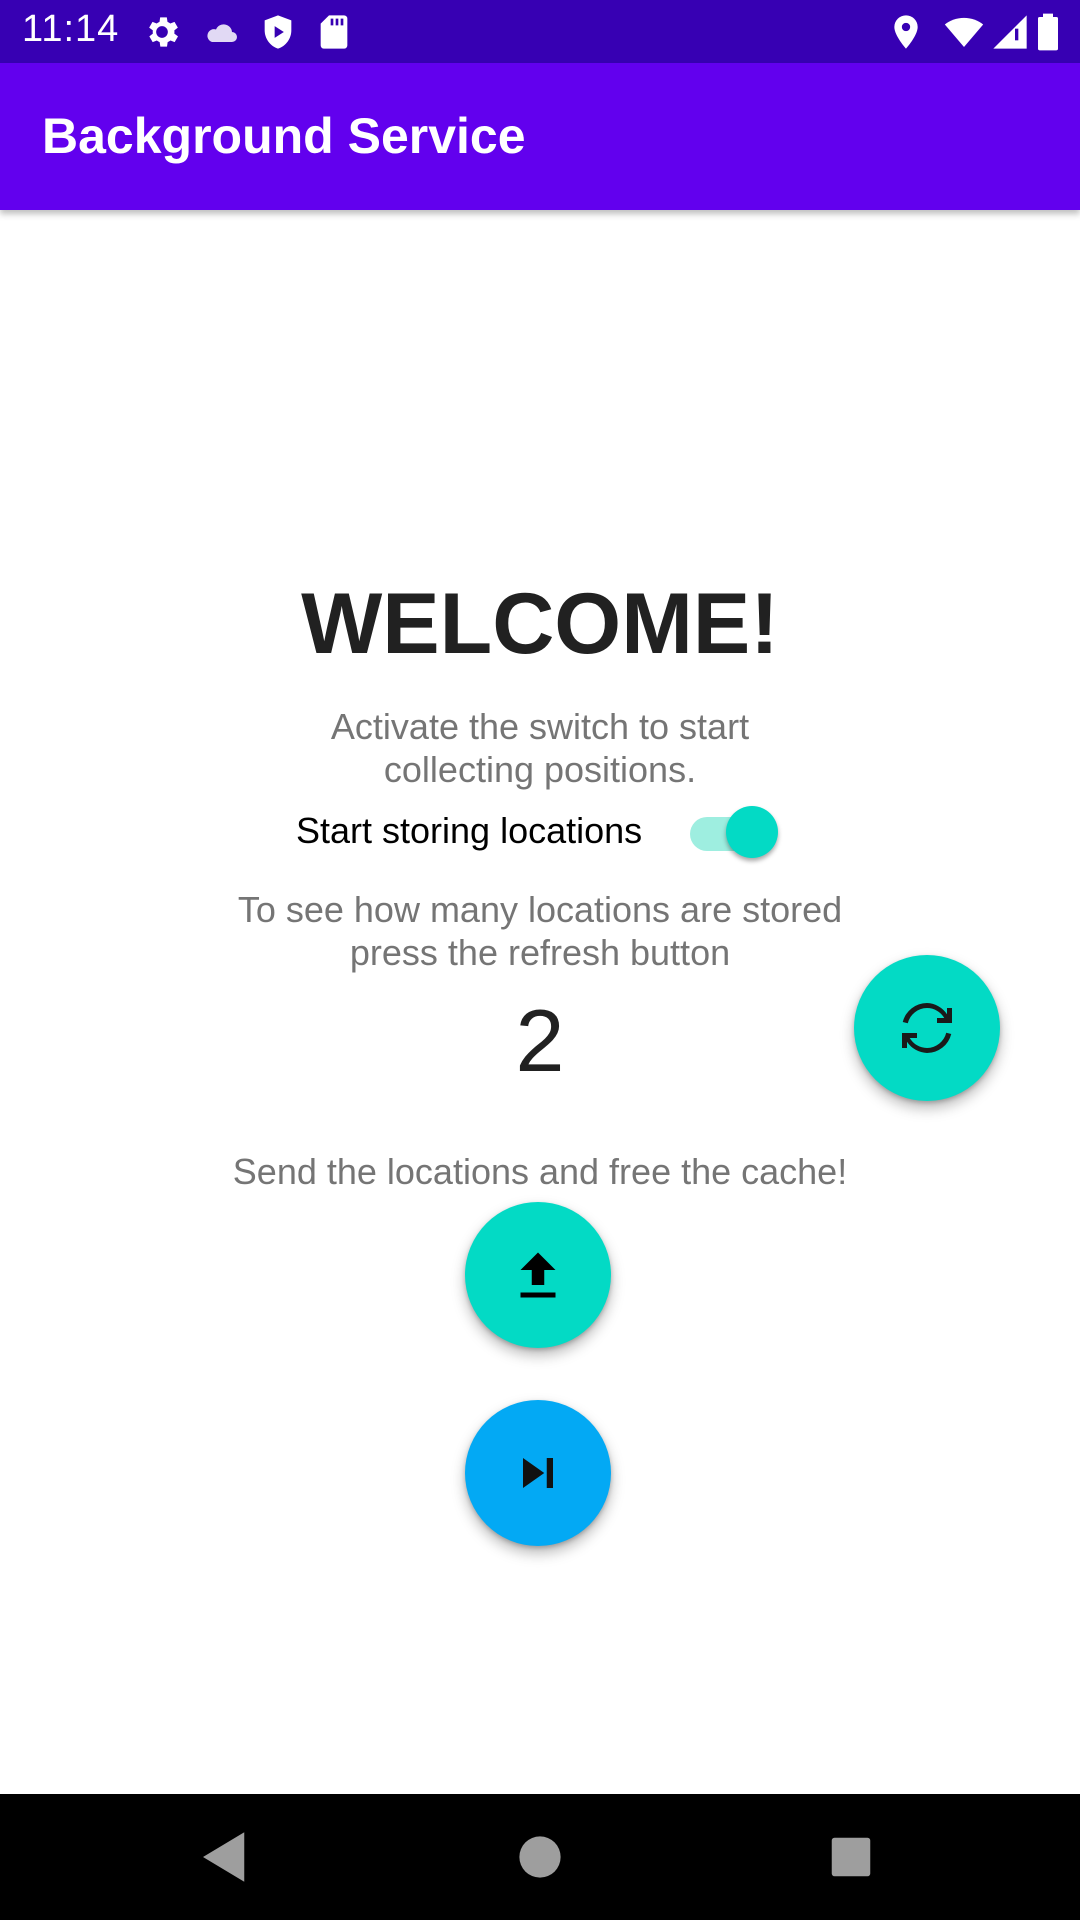 The width and height of the screenshot is (1080, 1920). I want to click on store-locations-switch, so click(733, 832).